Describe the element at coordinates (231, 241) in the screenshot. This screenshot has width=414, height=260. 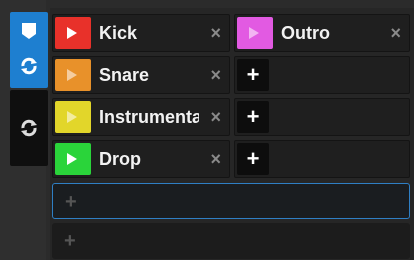
I see `new-row: +` at that location.